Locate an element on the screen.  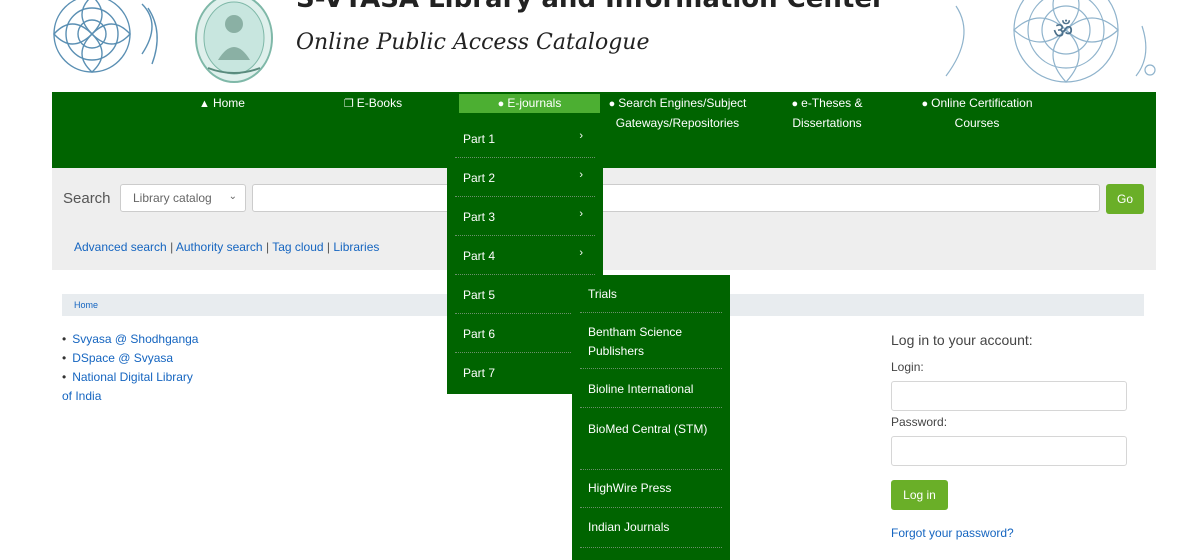
forgot-password-link: Forgot your password? is located at coordinates (952, 533).